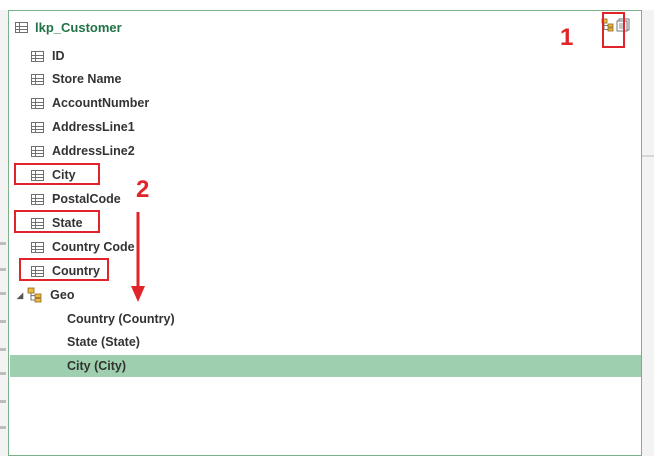  I want to click on hierarchy-level-city: City (City), so click(325, 366).